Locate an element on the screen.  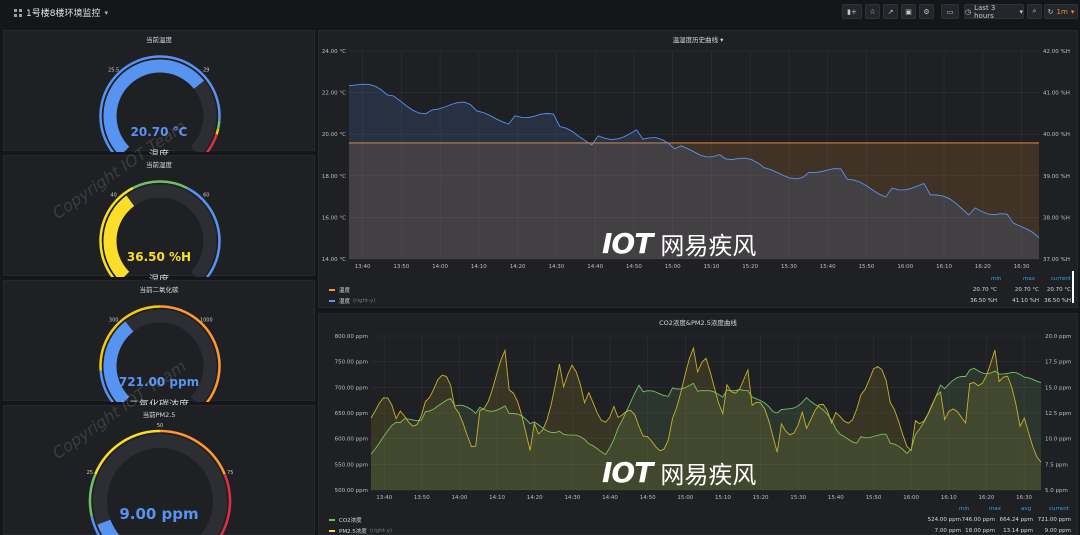
y-left-tick-label: 16.00 °C is located at coordinates (334, 218).